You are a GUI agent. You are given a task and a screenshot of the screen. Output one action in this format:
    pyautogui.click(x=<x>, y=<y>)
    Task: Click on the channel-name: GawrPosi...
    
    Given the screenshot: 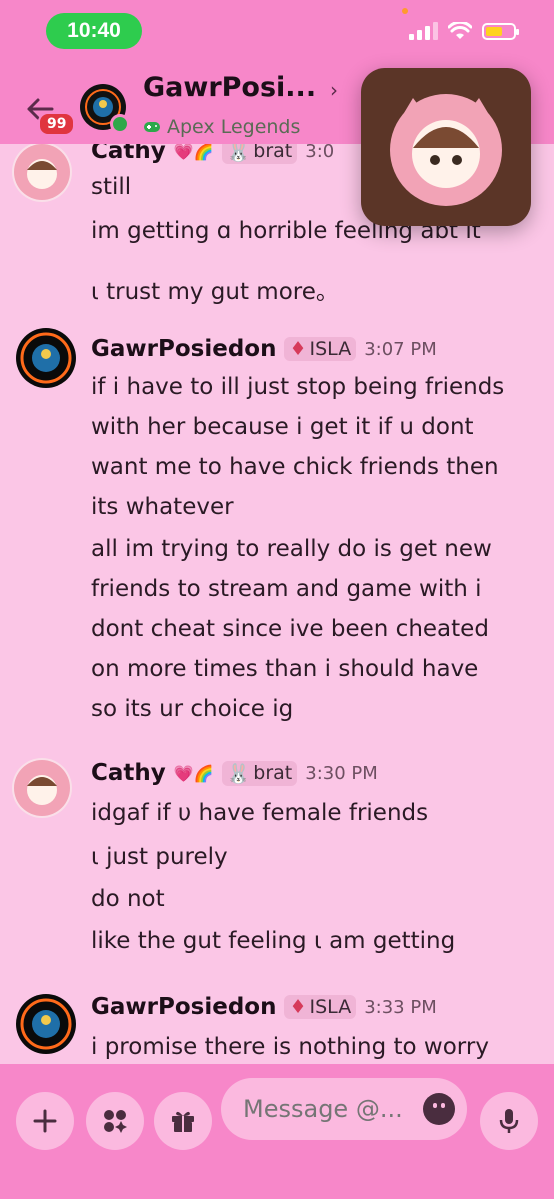 What is the action you would take?
    pyautogui.click(x=229, y=87)
    